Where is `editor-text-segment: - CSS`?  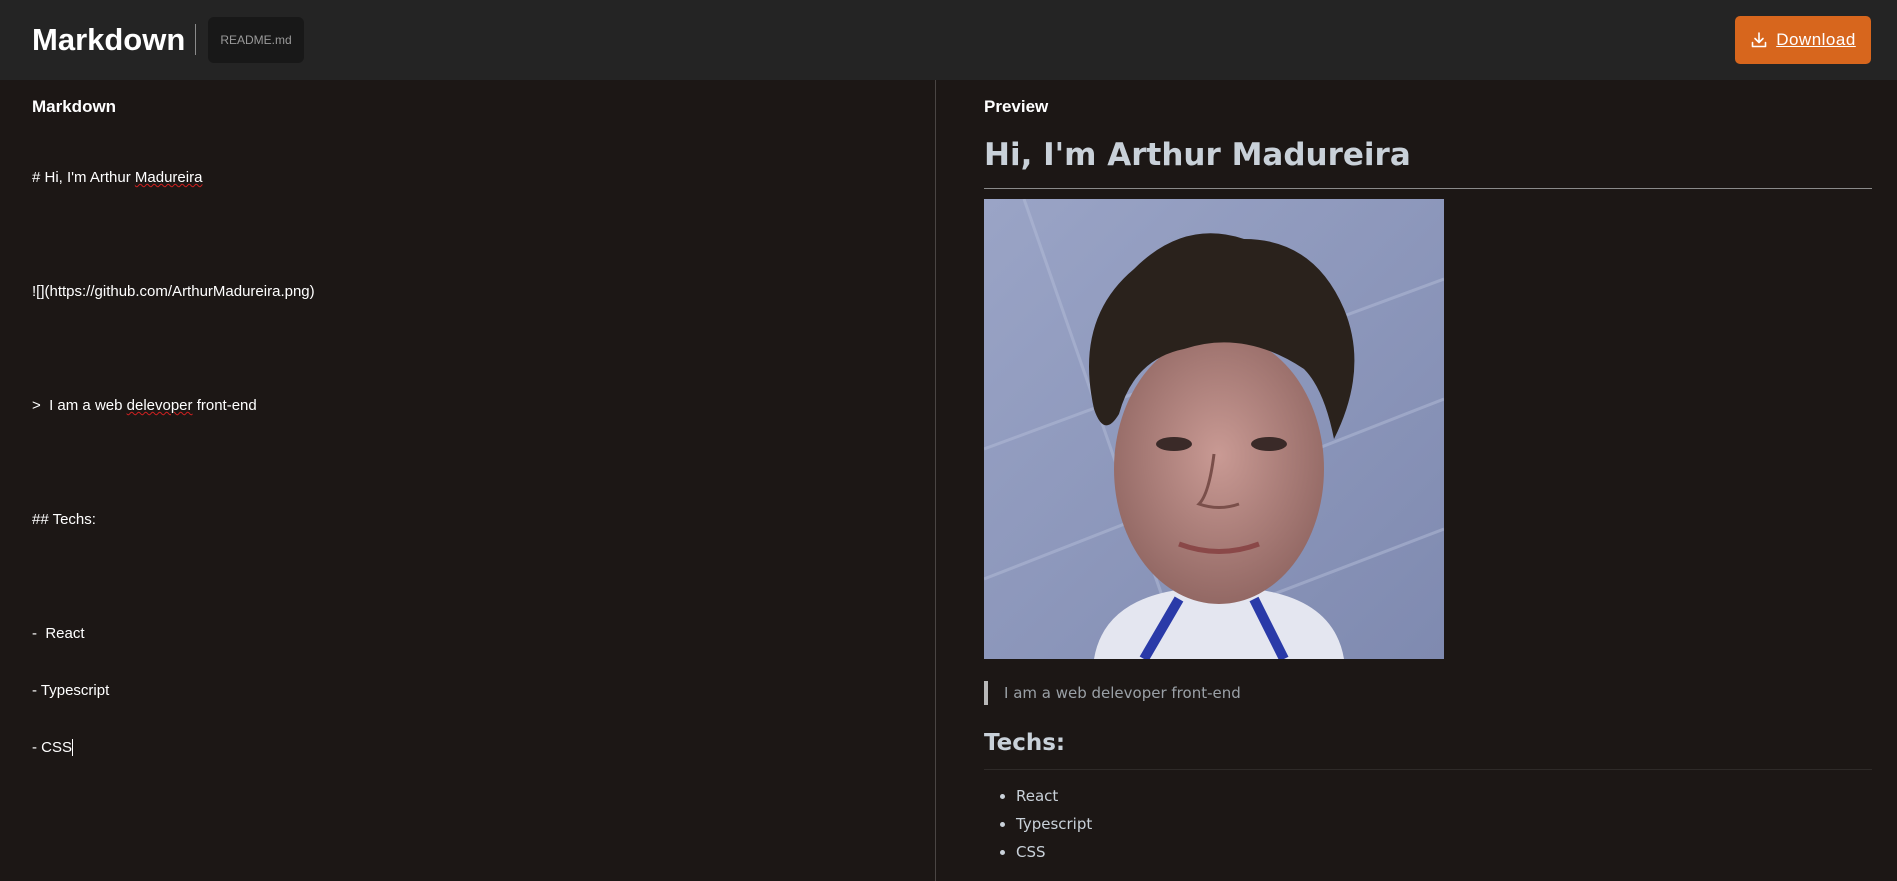 editor-text-segment: - CSS is located at coordinates (52, 747).